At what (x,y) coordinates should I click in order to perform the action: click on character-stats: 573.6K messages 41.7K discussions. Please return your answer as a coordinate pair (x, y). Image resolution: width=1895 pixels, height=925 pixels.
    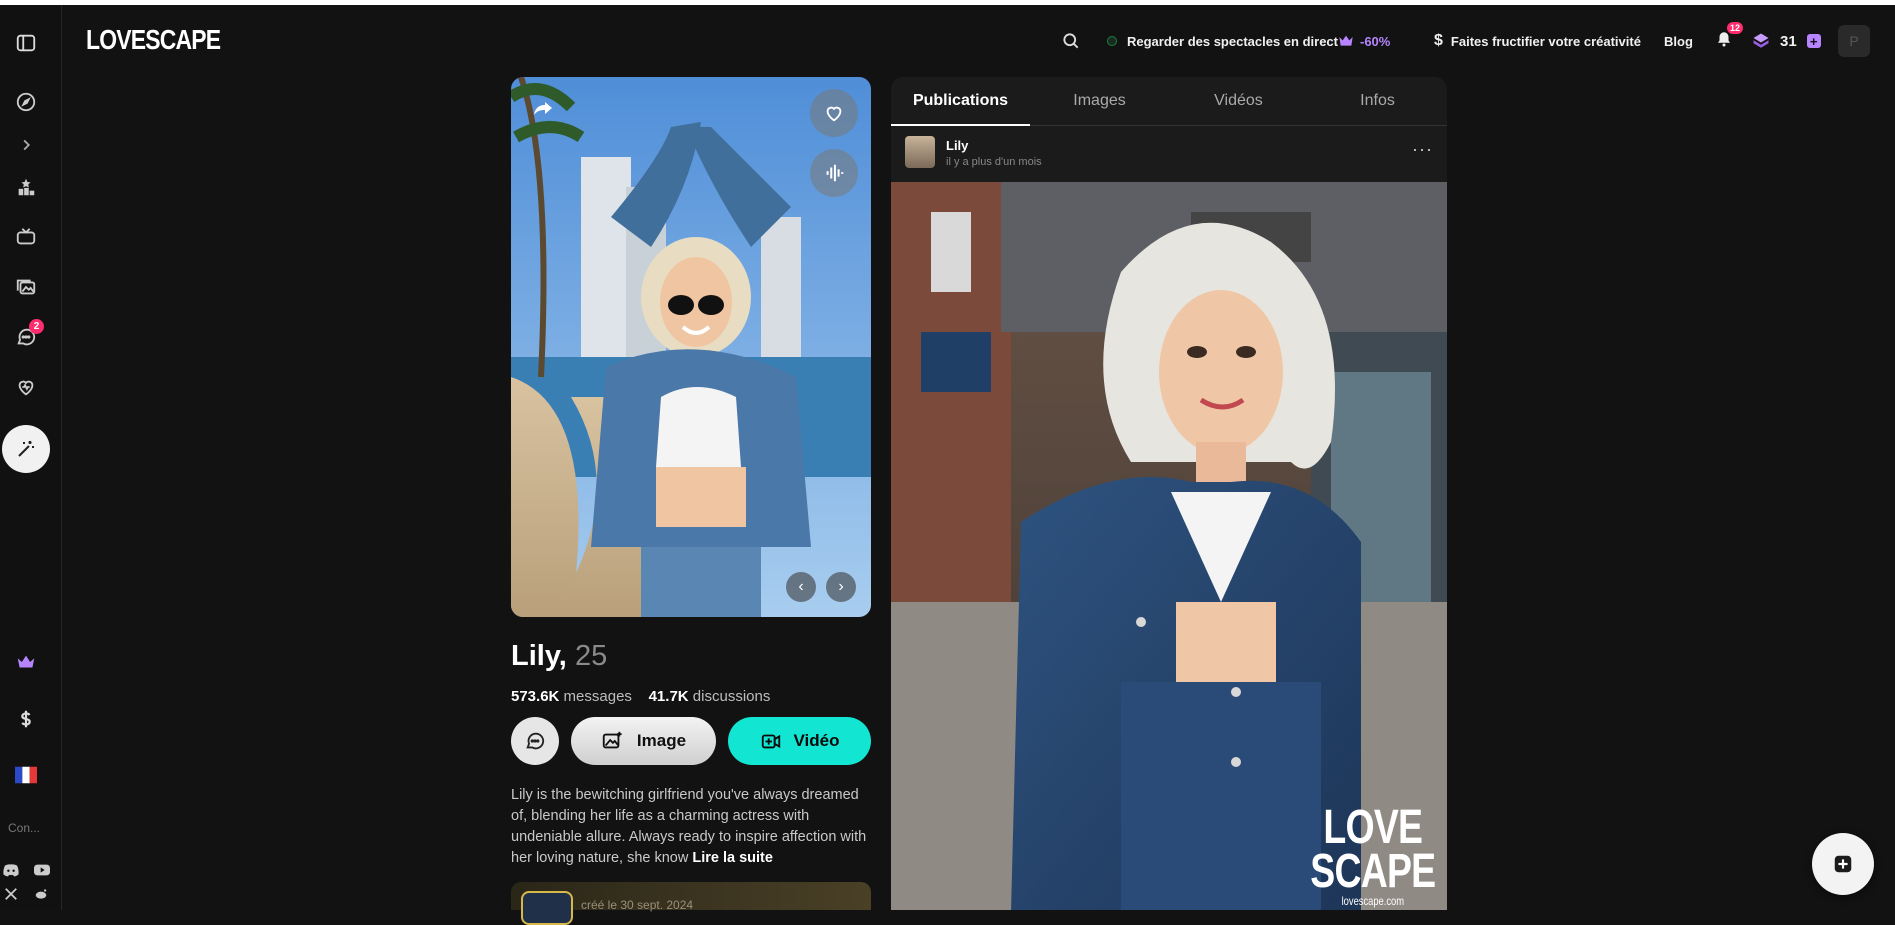
    Looking at the image, I should click on (640, 696).